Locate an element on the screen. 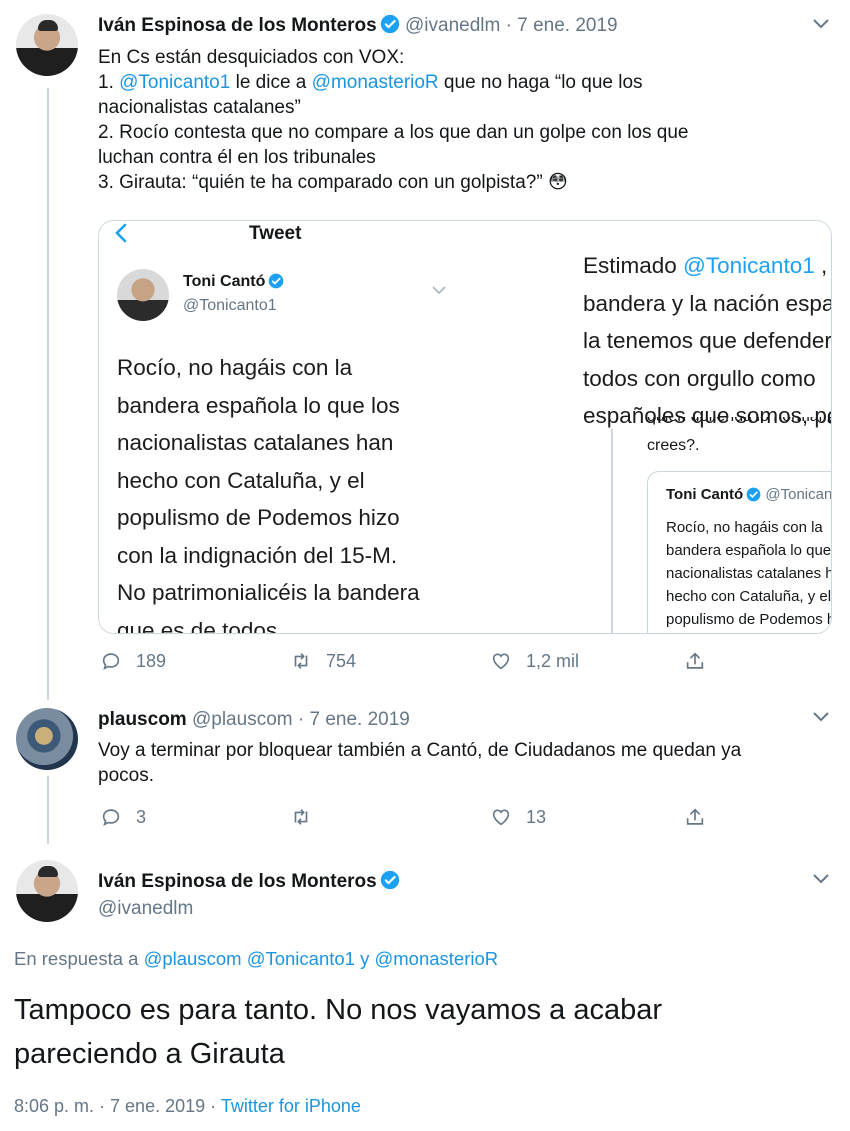 Image resolution: width=850 pixels, height=1131 pixels. tweet-actions: 3 13 is located at coordinates (408, 821).